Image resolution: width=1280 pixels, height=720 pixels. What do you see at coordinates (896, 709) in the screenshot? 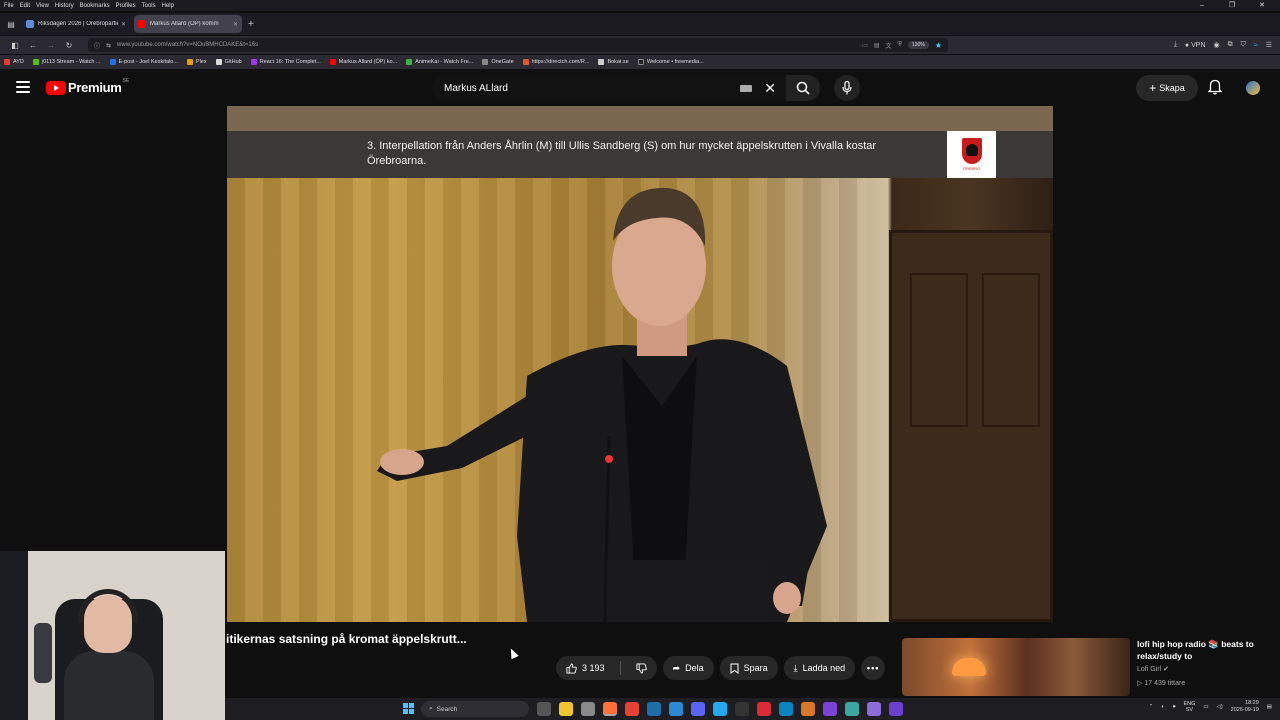
I see `app-violet-icon` at bounding box center [896, 709].